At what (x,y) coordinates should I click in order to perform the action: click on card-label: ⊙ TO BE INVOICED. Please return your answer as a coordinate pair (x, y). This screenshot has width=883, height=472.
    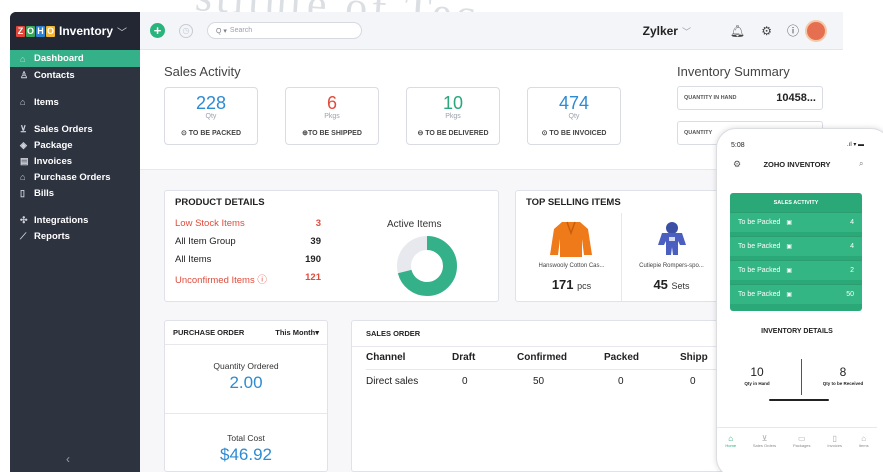
    Looking at the image, I should click on (574, 133).